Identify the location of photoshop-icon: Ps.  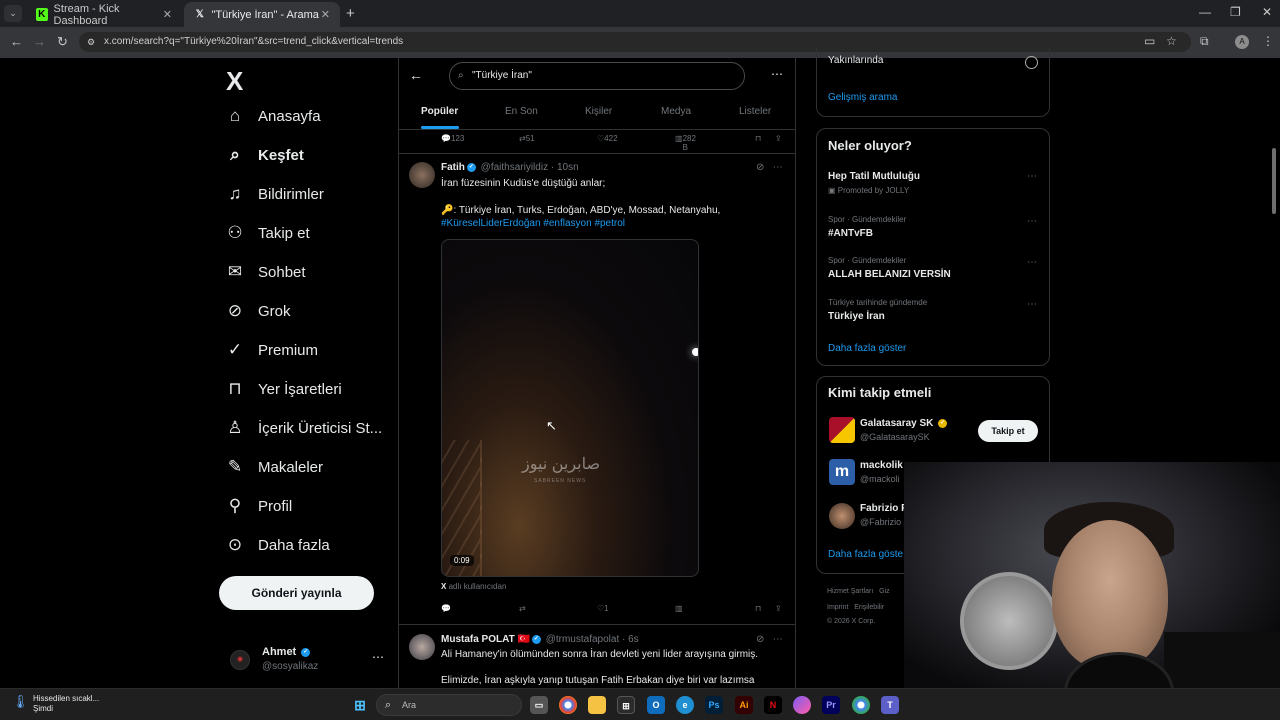
(714, 705).